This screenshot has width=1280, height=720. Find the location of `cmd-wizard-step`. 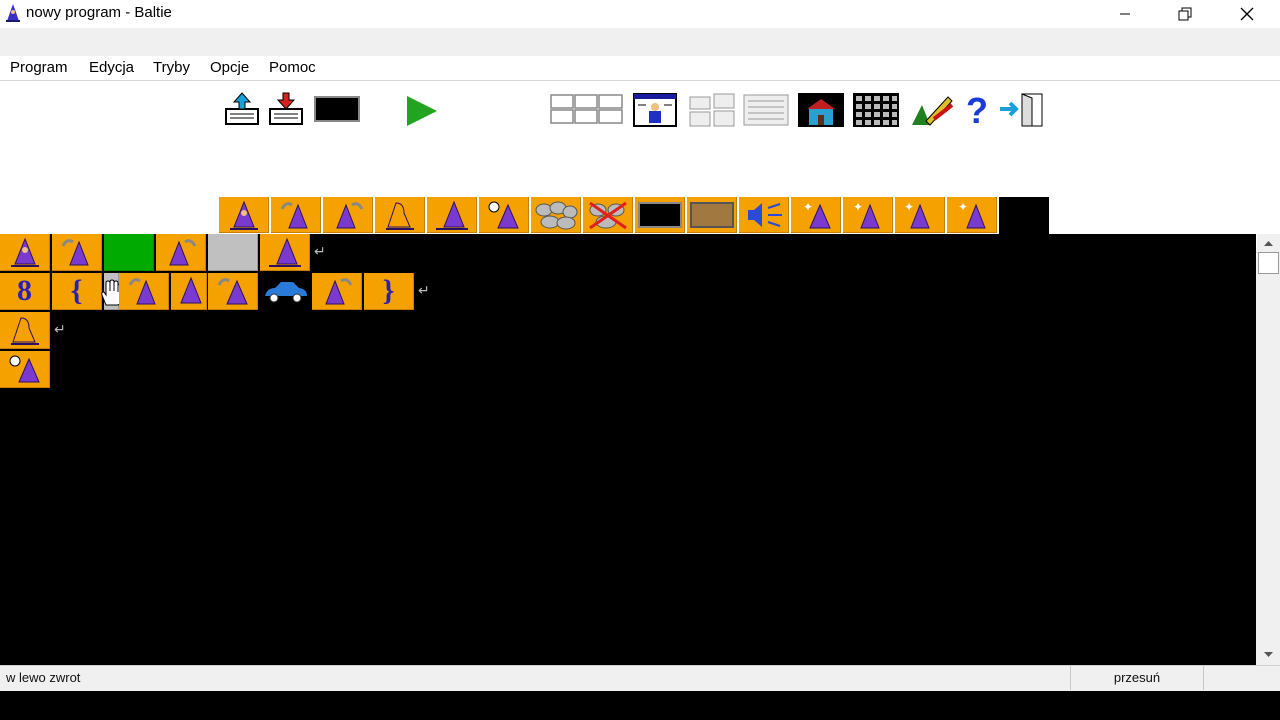

cmd-wizard-step is located at coordinates (25, 252).